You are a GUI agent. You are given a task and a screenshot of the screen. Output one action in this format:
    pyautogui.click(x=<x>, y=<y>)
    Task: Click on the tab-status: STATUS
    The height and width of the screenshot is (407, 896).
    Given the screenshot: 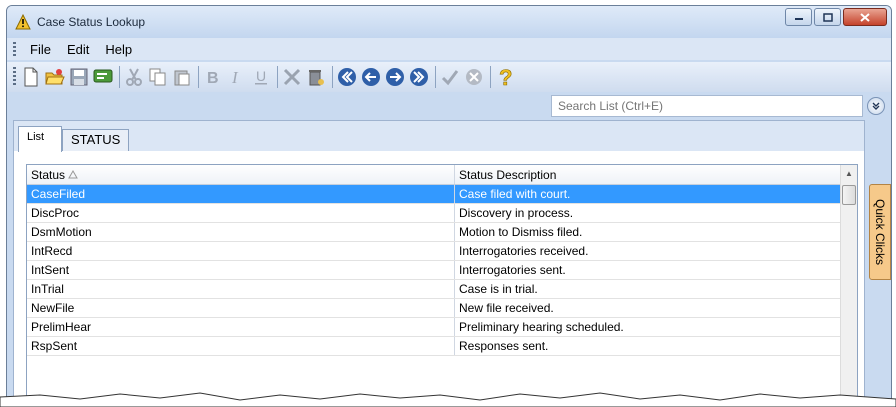 What is the action you would take?
    pyautogui.click(x=96, y=140)
    